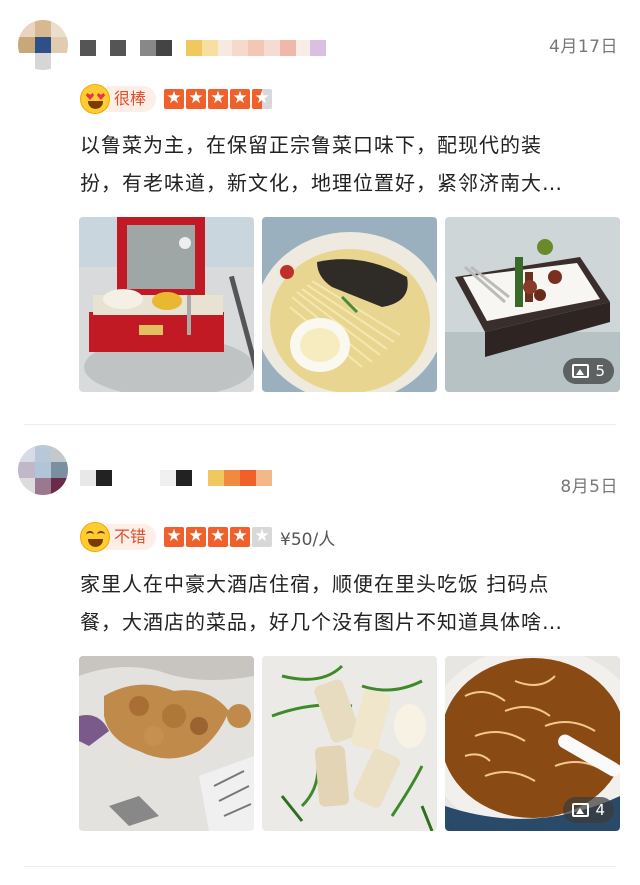 The height and width of the screenshot is (885, 640). What do you see at coordinates (262, 537) in the screenshot?
I see `empty-star-icon` at bounding box center [262, 537].